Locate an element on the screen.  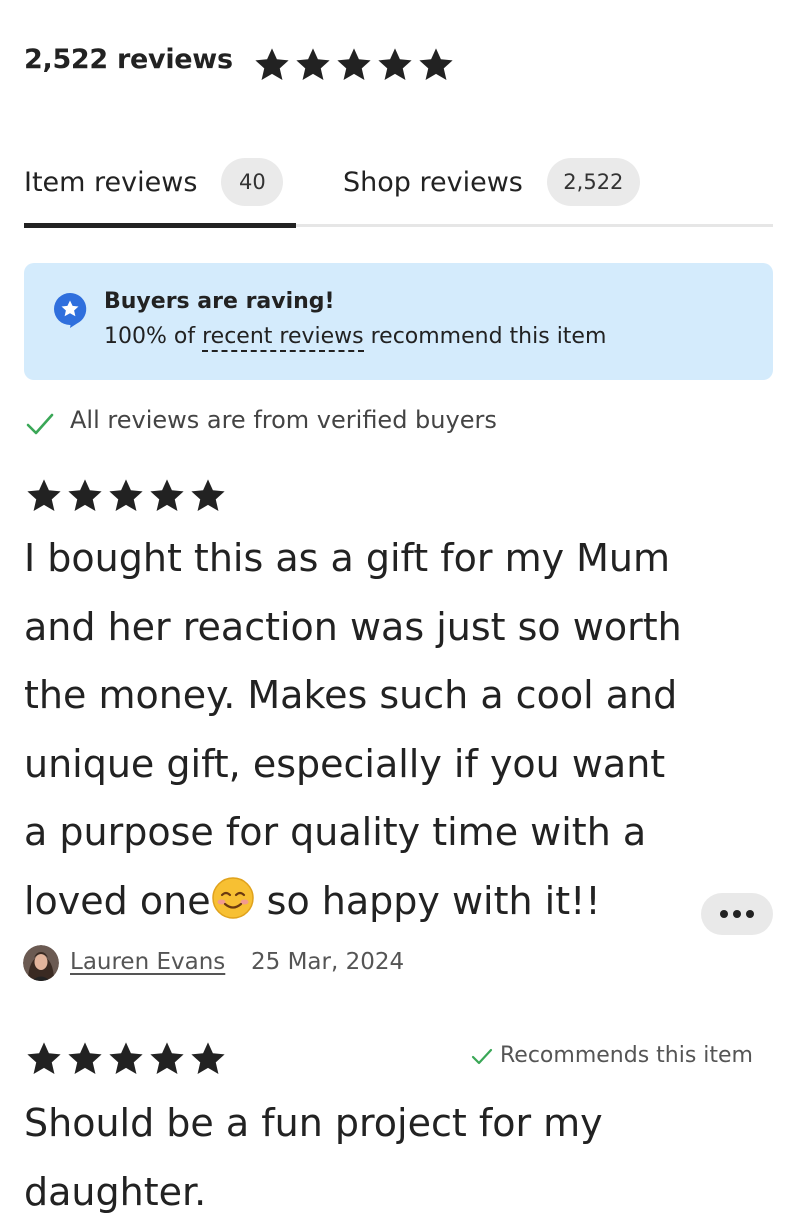
tab-shop-reviews: Shop reviews 2,522 is located at coordinates (491, 182).